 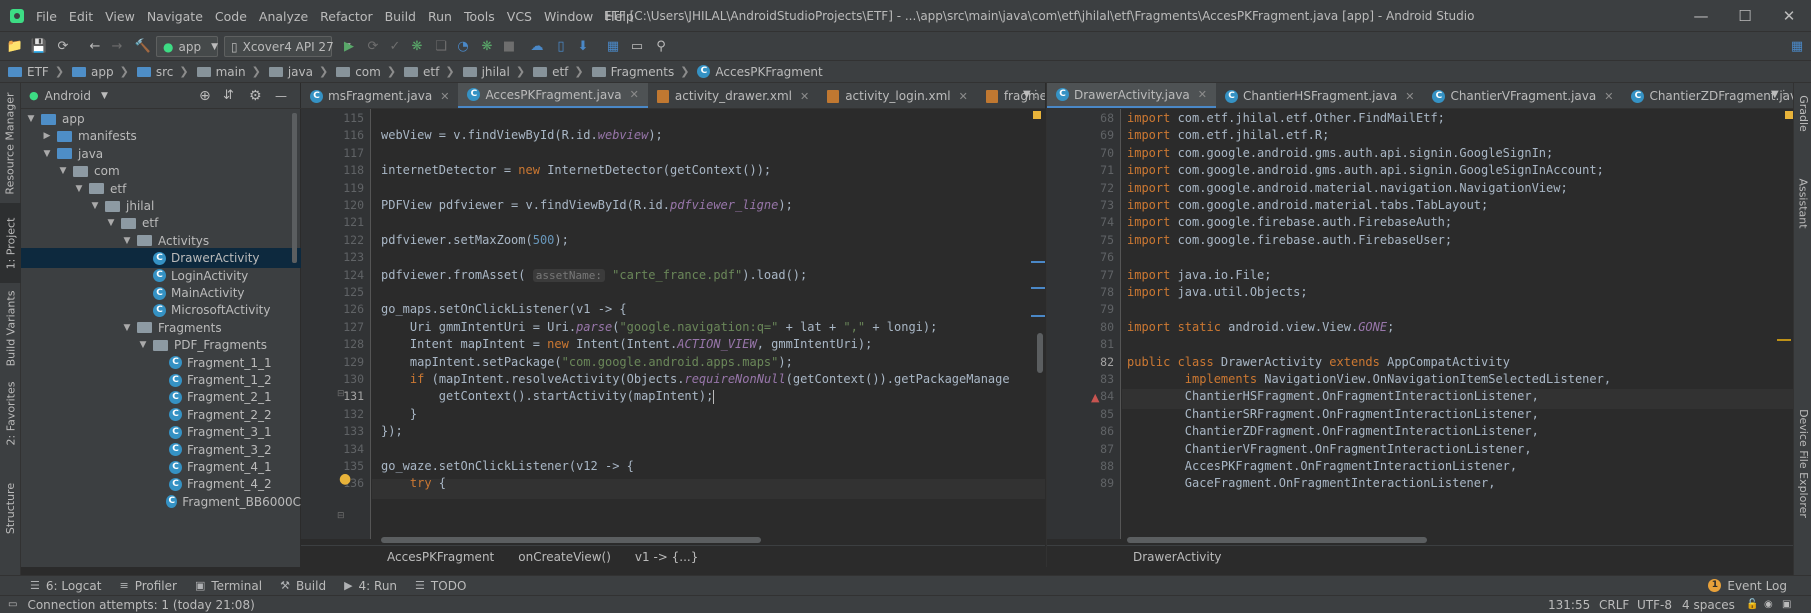 I want to click on status-panel-icon: ▭, so click(x=12, y=604).